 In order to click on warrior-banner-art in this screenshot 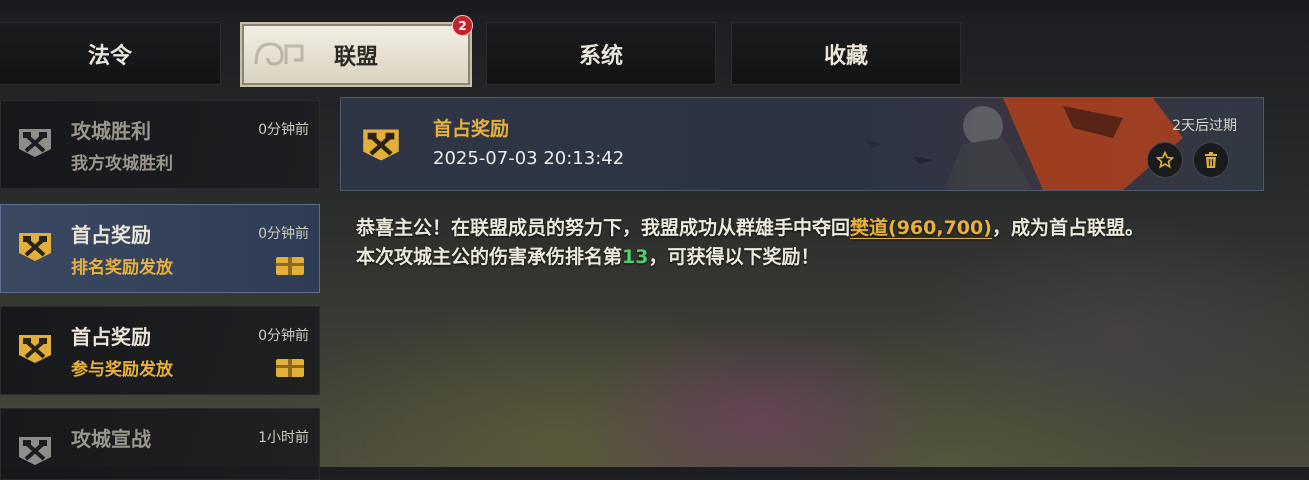, I will do `click(1043, 144)`.